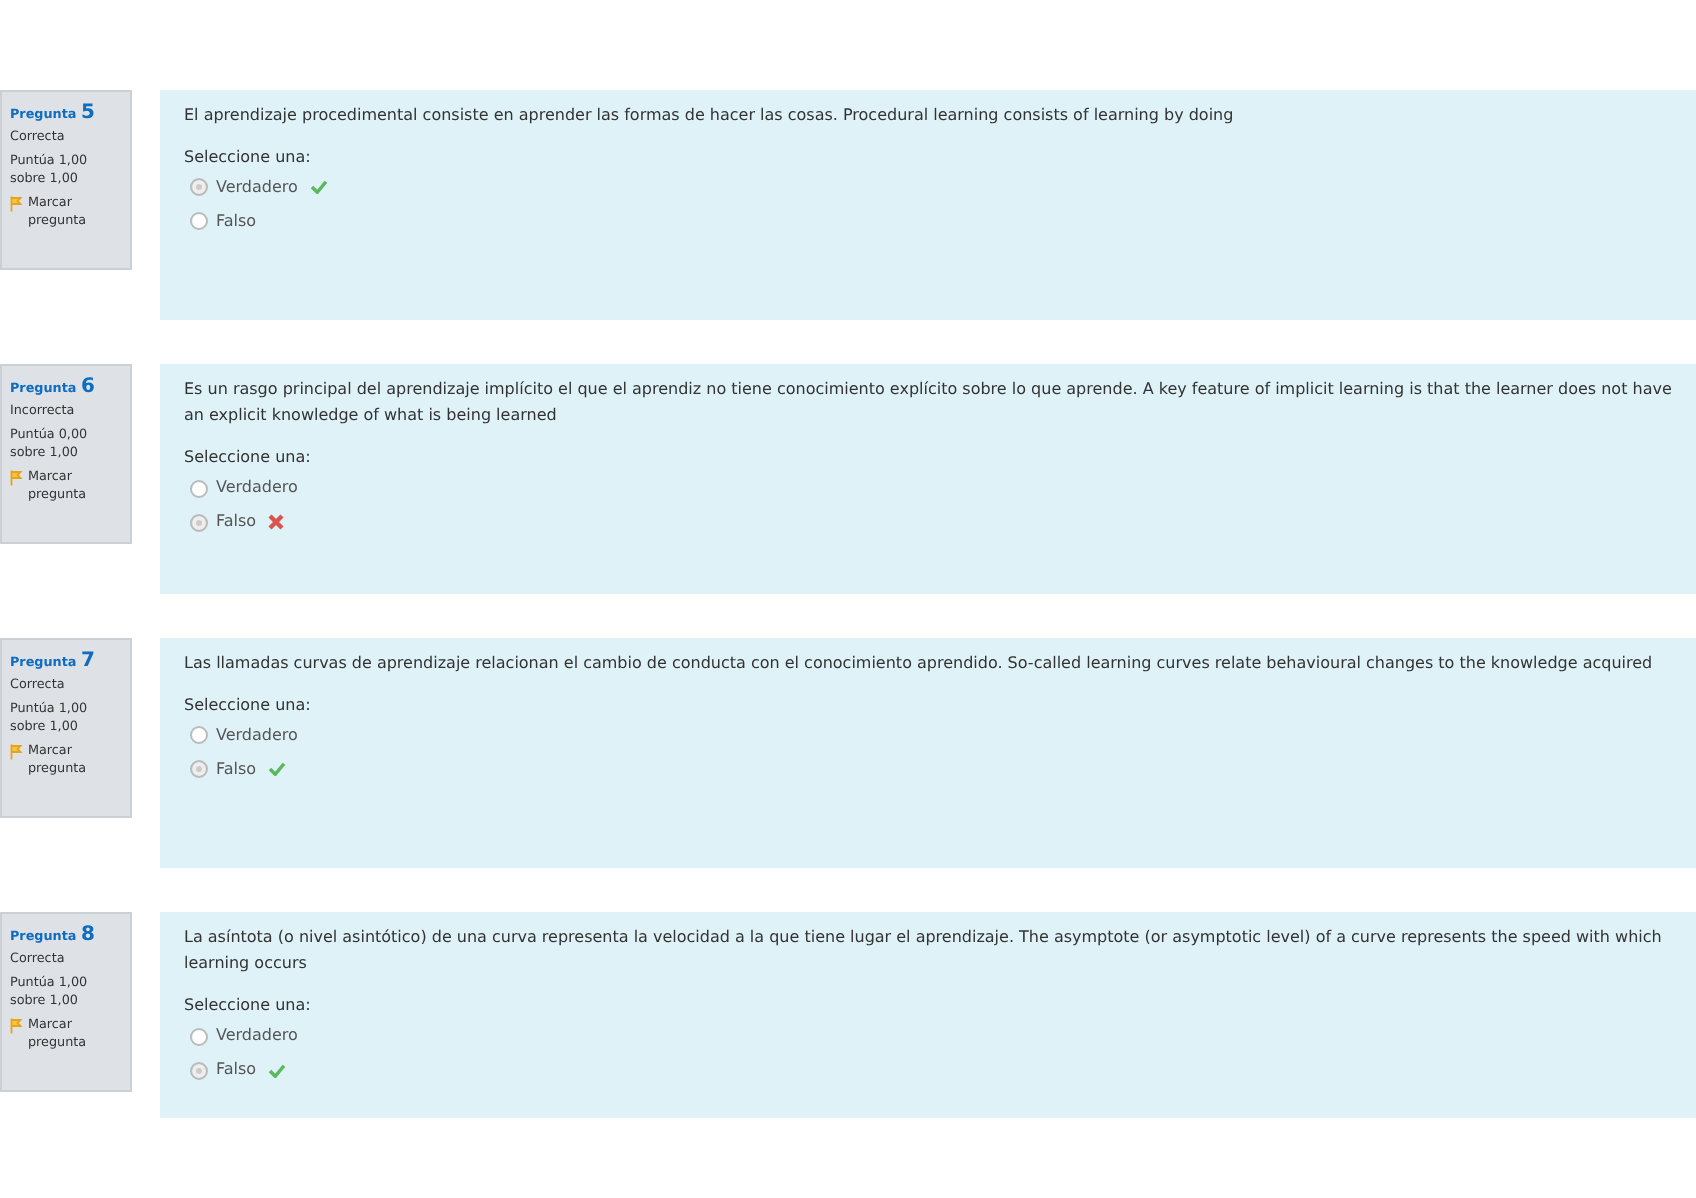 Image resolution: width=1696 pixels, height=1198 pixels. Describe the element at coordinates (924, 951) in the screenshot. I see `question-text: La asíntota (o nivel asintótico) de una curva representa la velocidad a la que tiene lugar el aprendizaje. The asymptote (or asymptotic level) of a curve represents the speed with which learning occurs` at that location.